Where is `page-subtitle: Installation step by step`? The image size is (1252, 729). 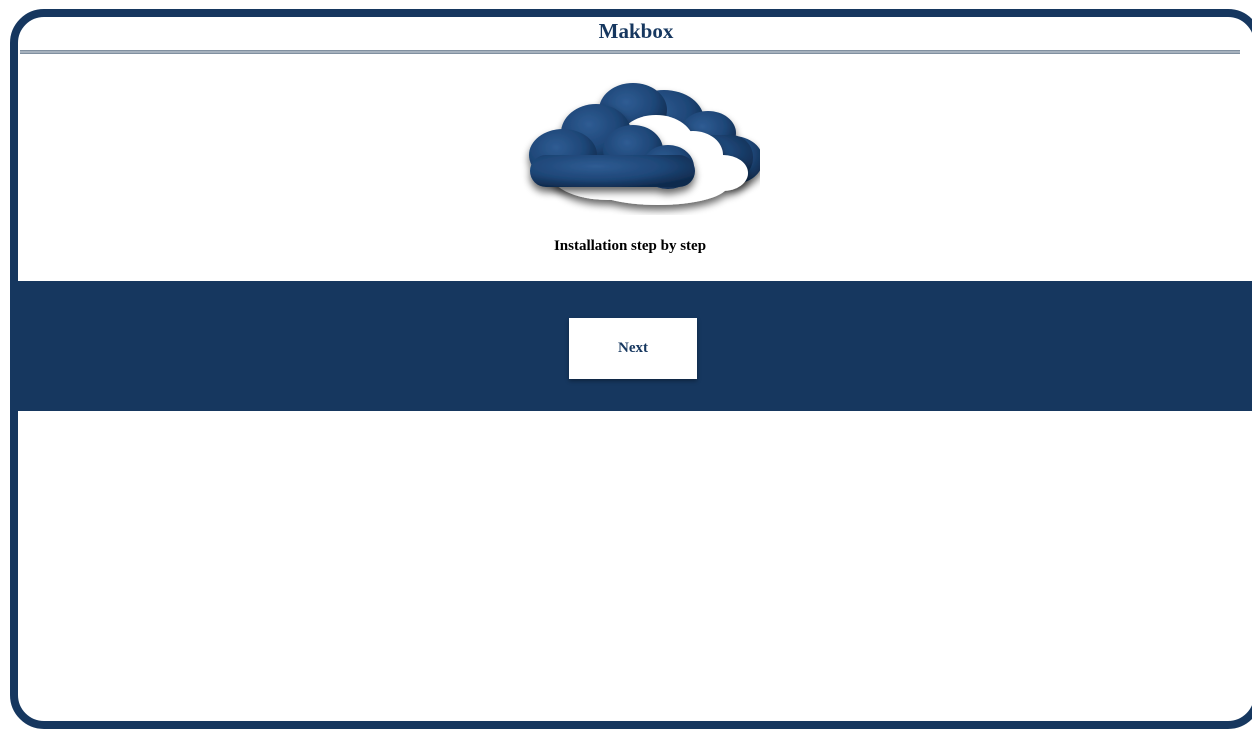 page-subtitle: Installation step by step is located at coordinates (630, 246).